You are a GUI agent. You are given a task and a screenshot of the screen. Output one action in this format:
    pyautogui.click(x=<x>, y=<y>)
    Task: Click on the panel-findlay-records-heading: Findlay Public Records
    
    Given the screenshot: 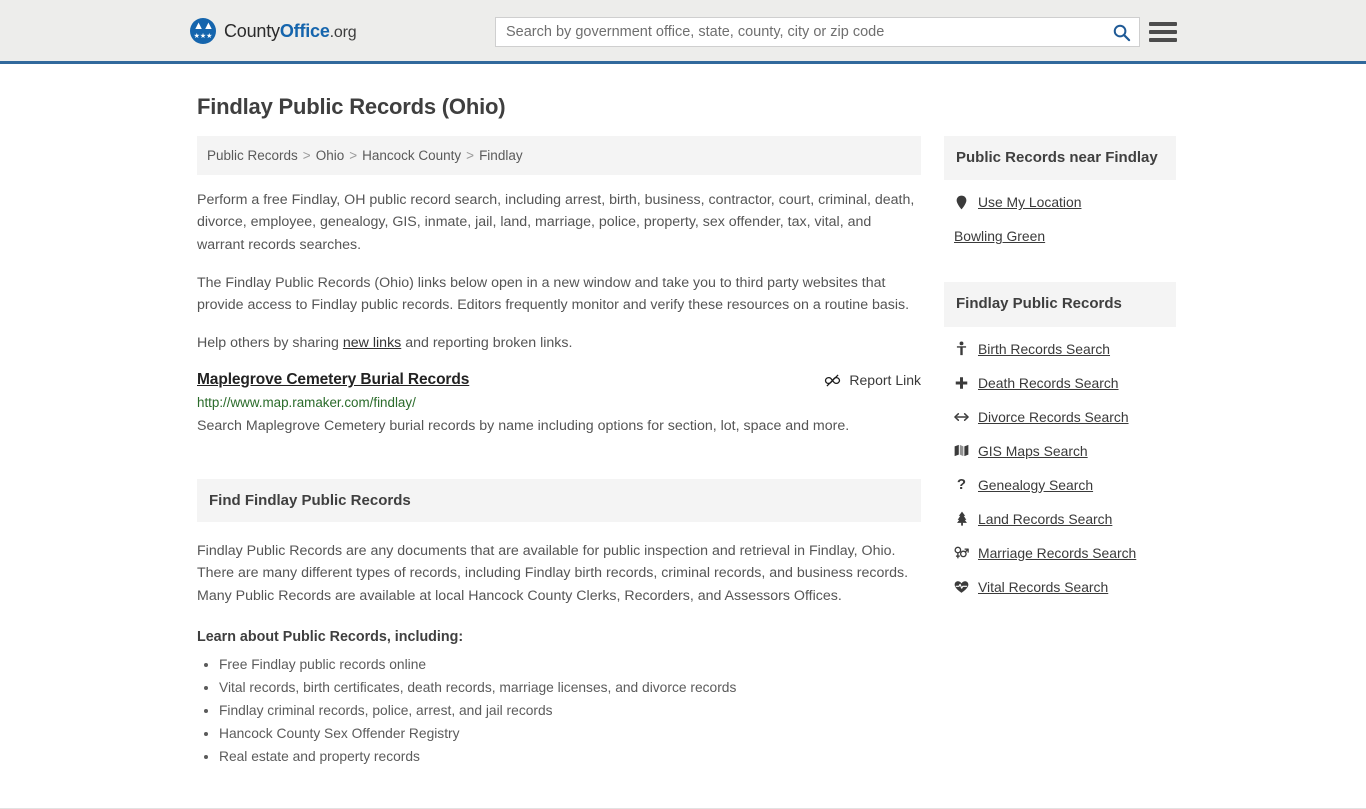 What is the action you would take?
    pyautogui.click(x=1060, y=304)
    